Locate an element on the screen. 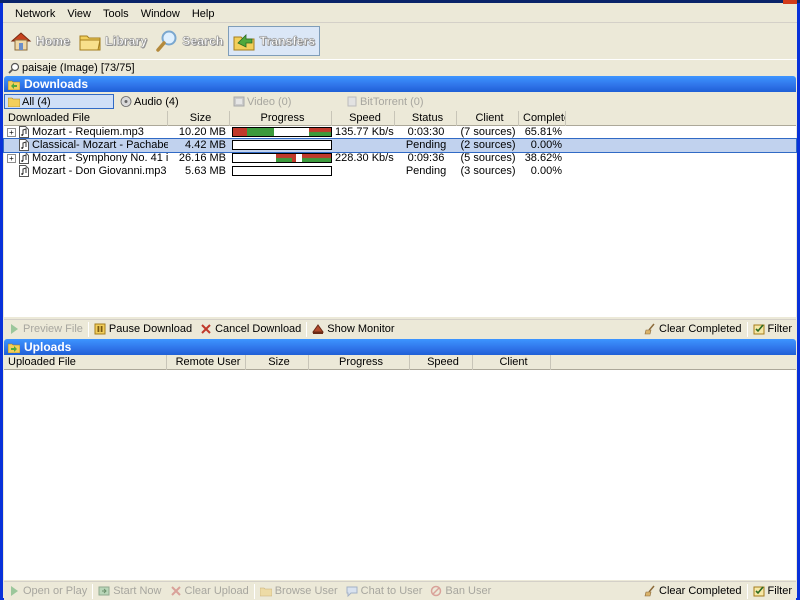 The image size is (800, 600). download-file-cell: Mozart - Don Giovanni.mp3 is located at coordinates (86, 171).